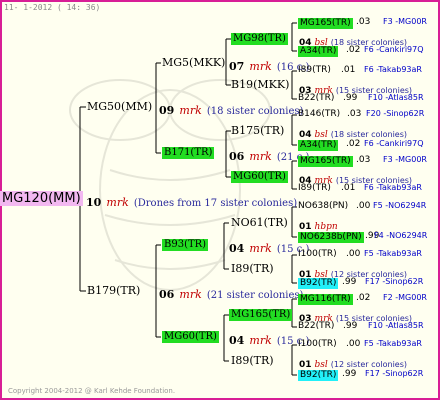 This screenshot has width=440, height=400. I want to click on l3-mark: hbpn, so click(326, 227).